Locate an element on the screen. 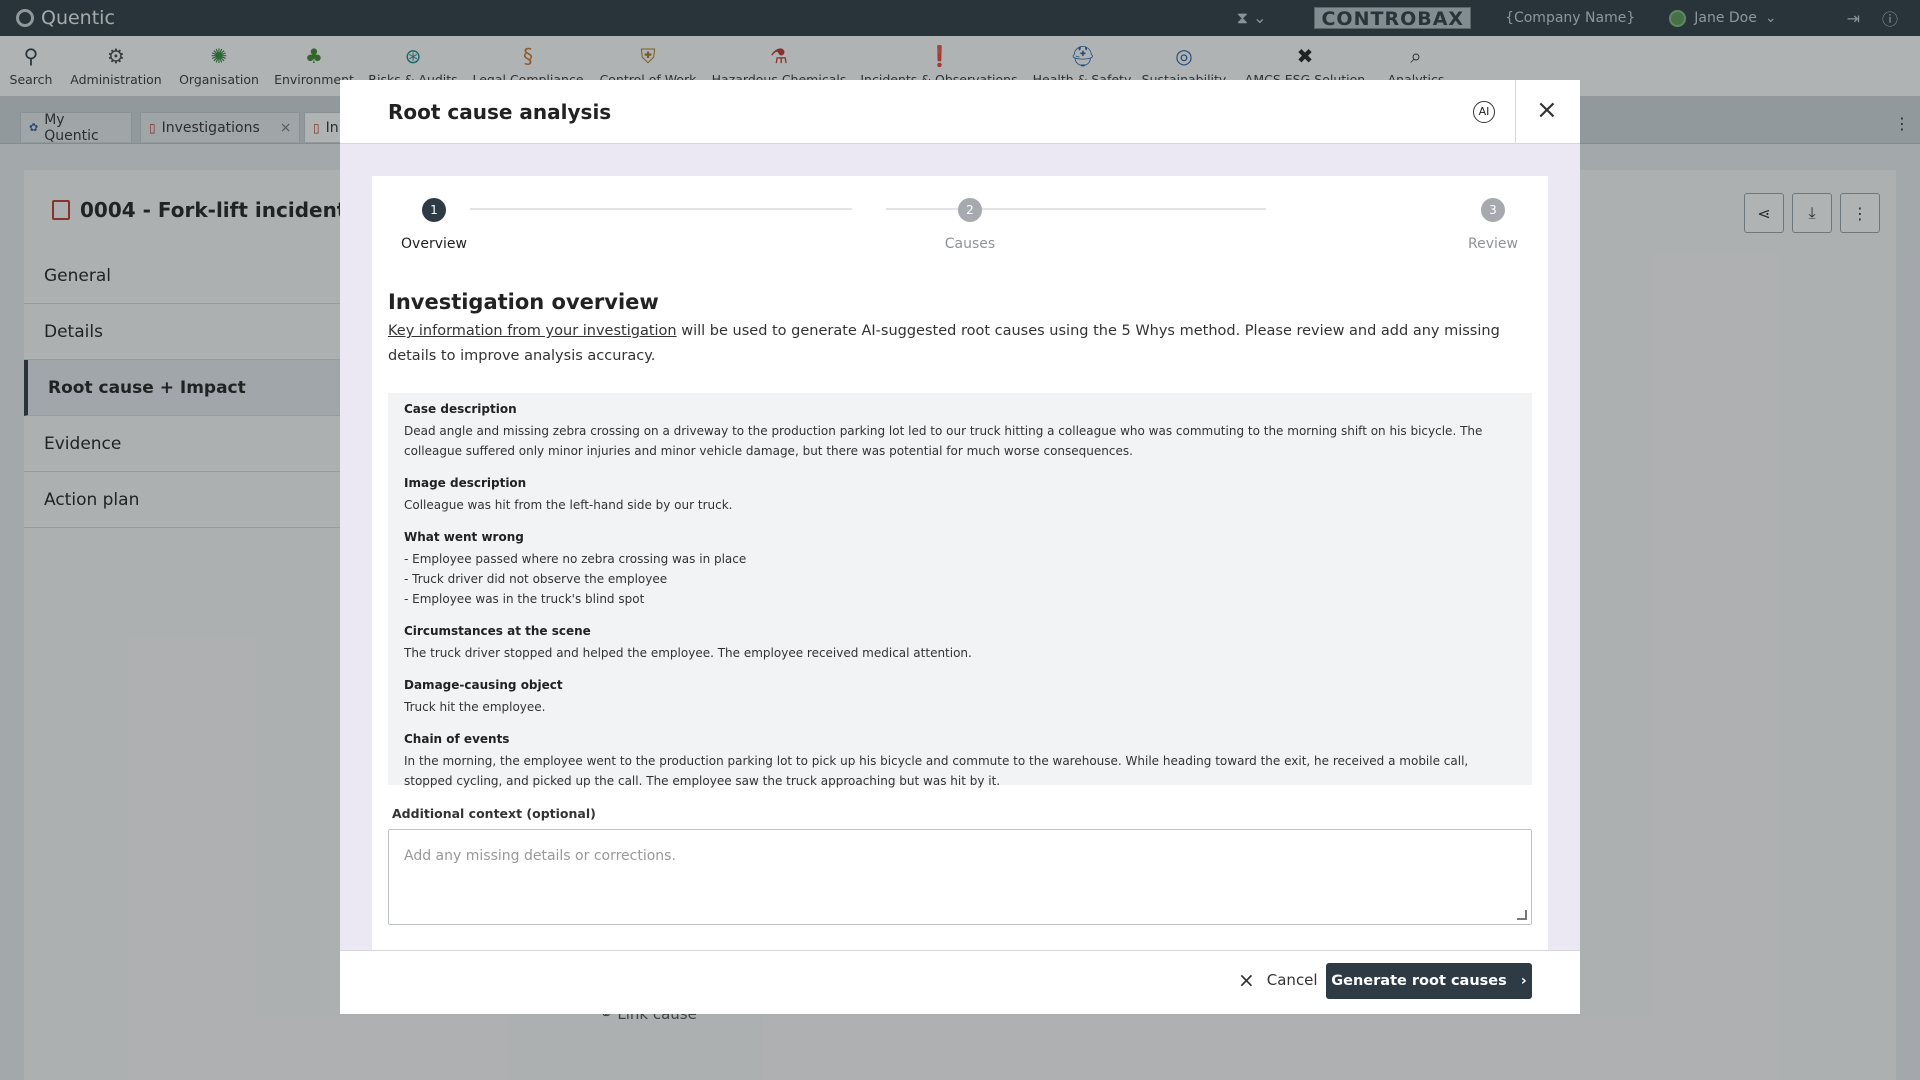  header-divider is located at coordinates (1515, 112).